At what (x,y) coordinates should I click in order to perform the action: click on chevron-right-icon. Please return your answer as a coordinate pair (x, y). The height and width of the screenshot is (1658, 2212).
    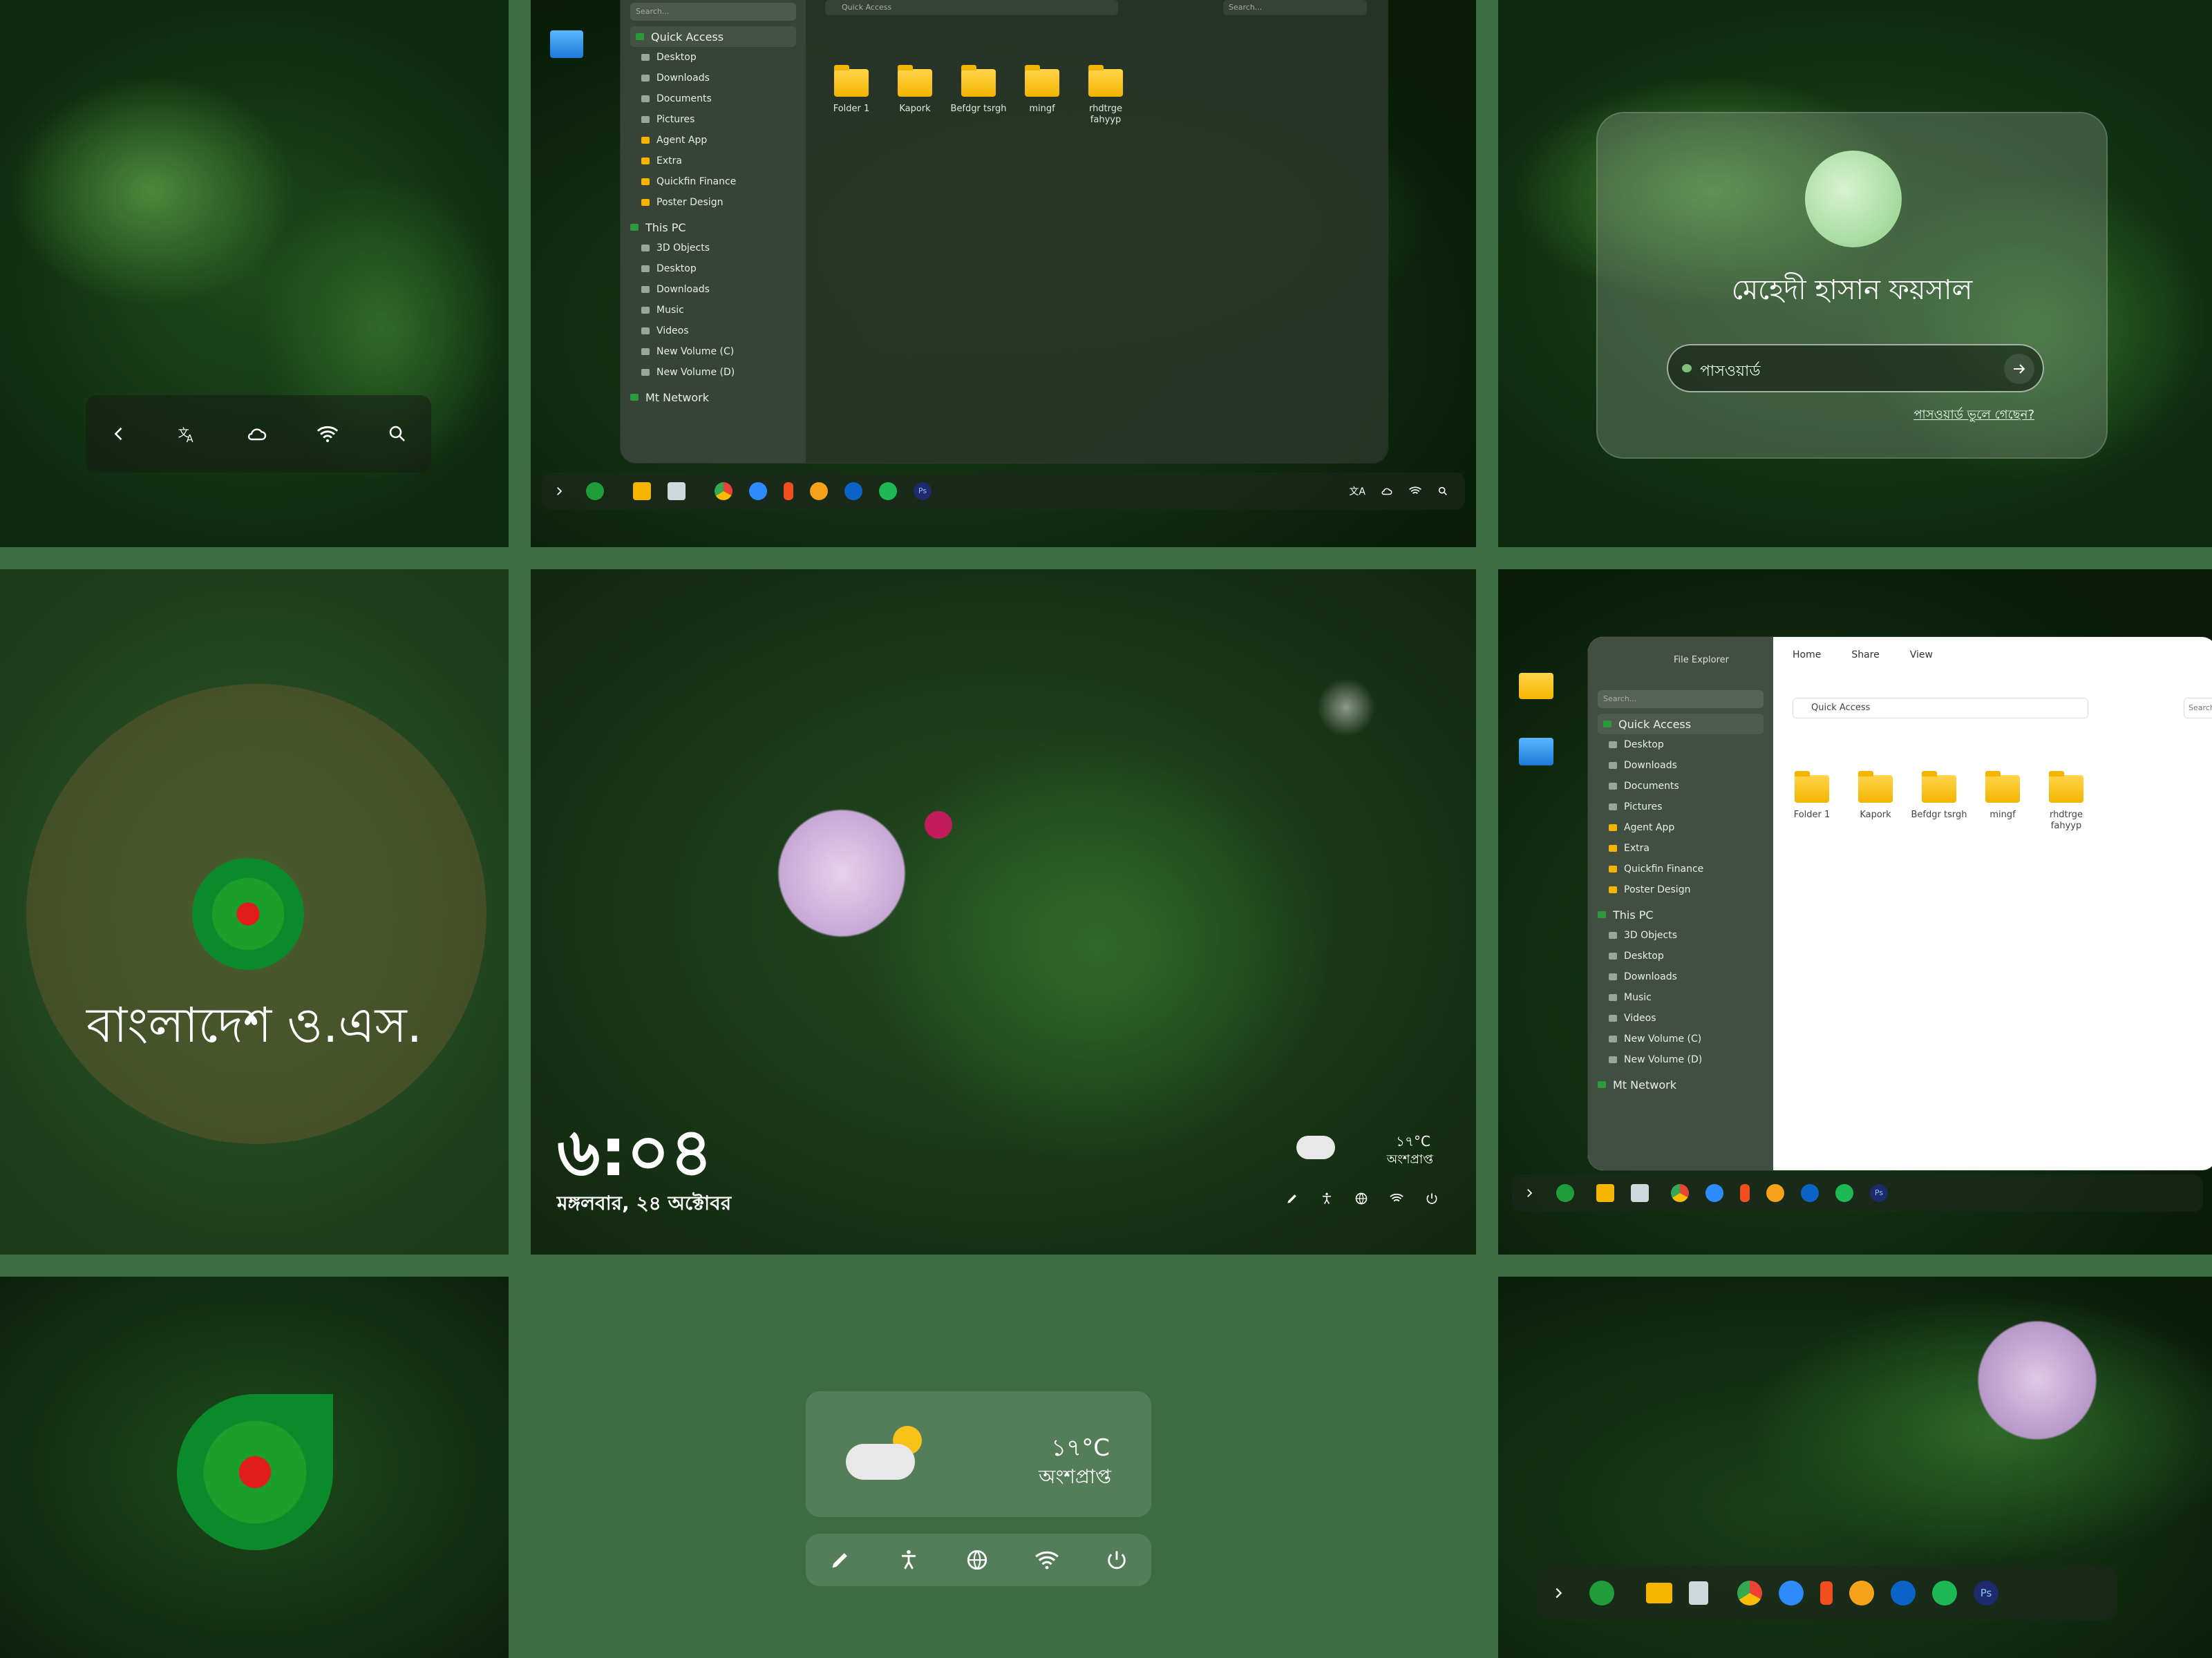
    Looking at the image, I should click on (559, 491).